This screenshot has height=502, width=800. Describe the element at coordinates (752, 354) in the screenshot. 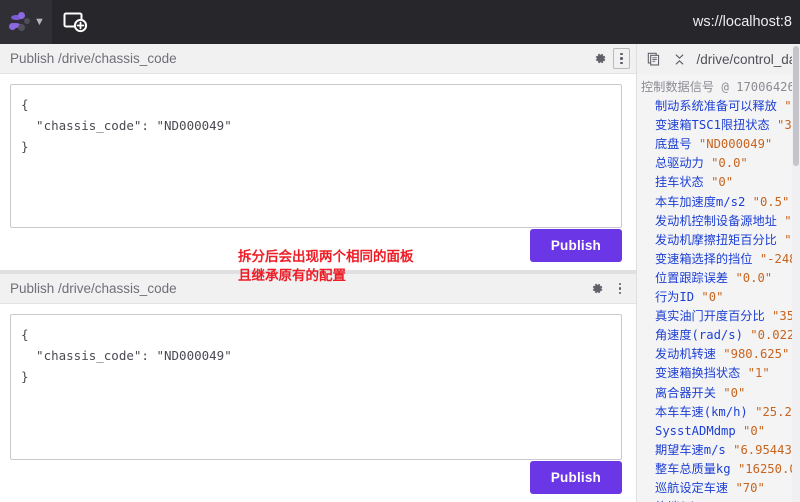

I see `raw-message-value: "980.625"` at that location.